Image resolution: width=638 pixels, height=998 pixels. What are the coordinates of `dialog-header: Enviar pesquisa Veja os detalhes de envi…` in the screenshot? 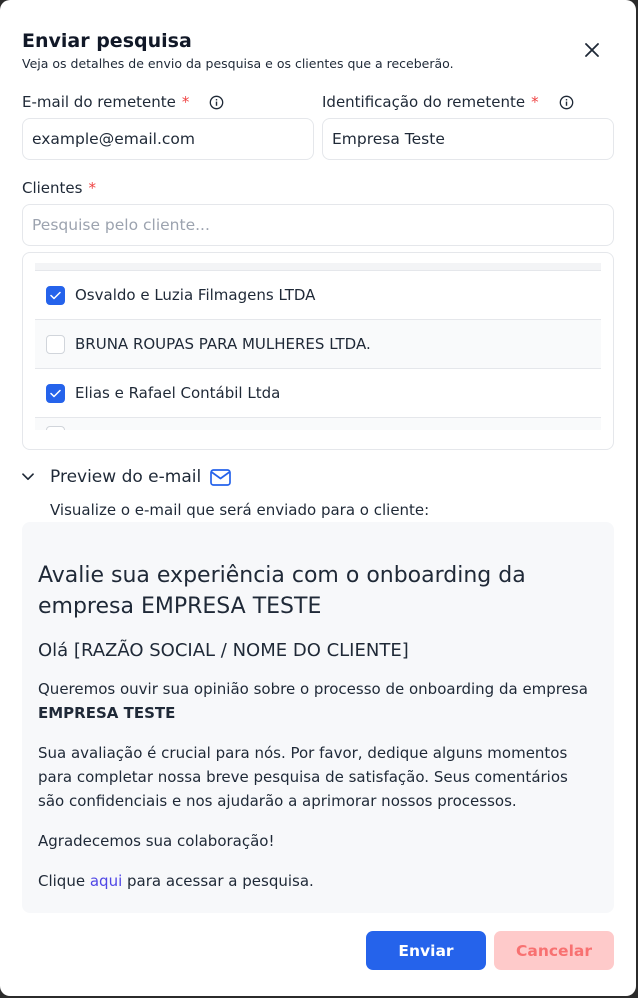 It's located at (318, 50).